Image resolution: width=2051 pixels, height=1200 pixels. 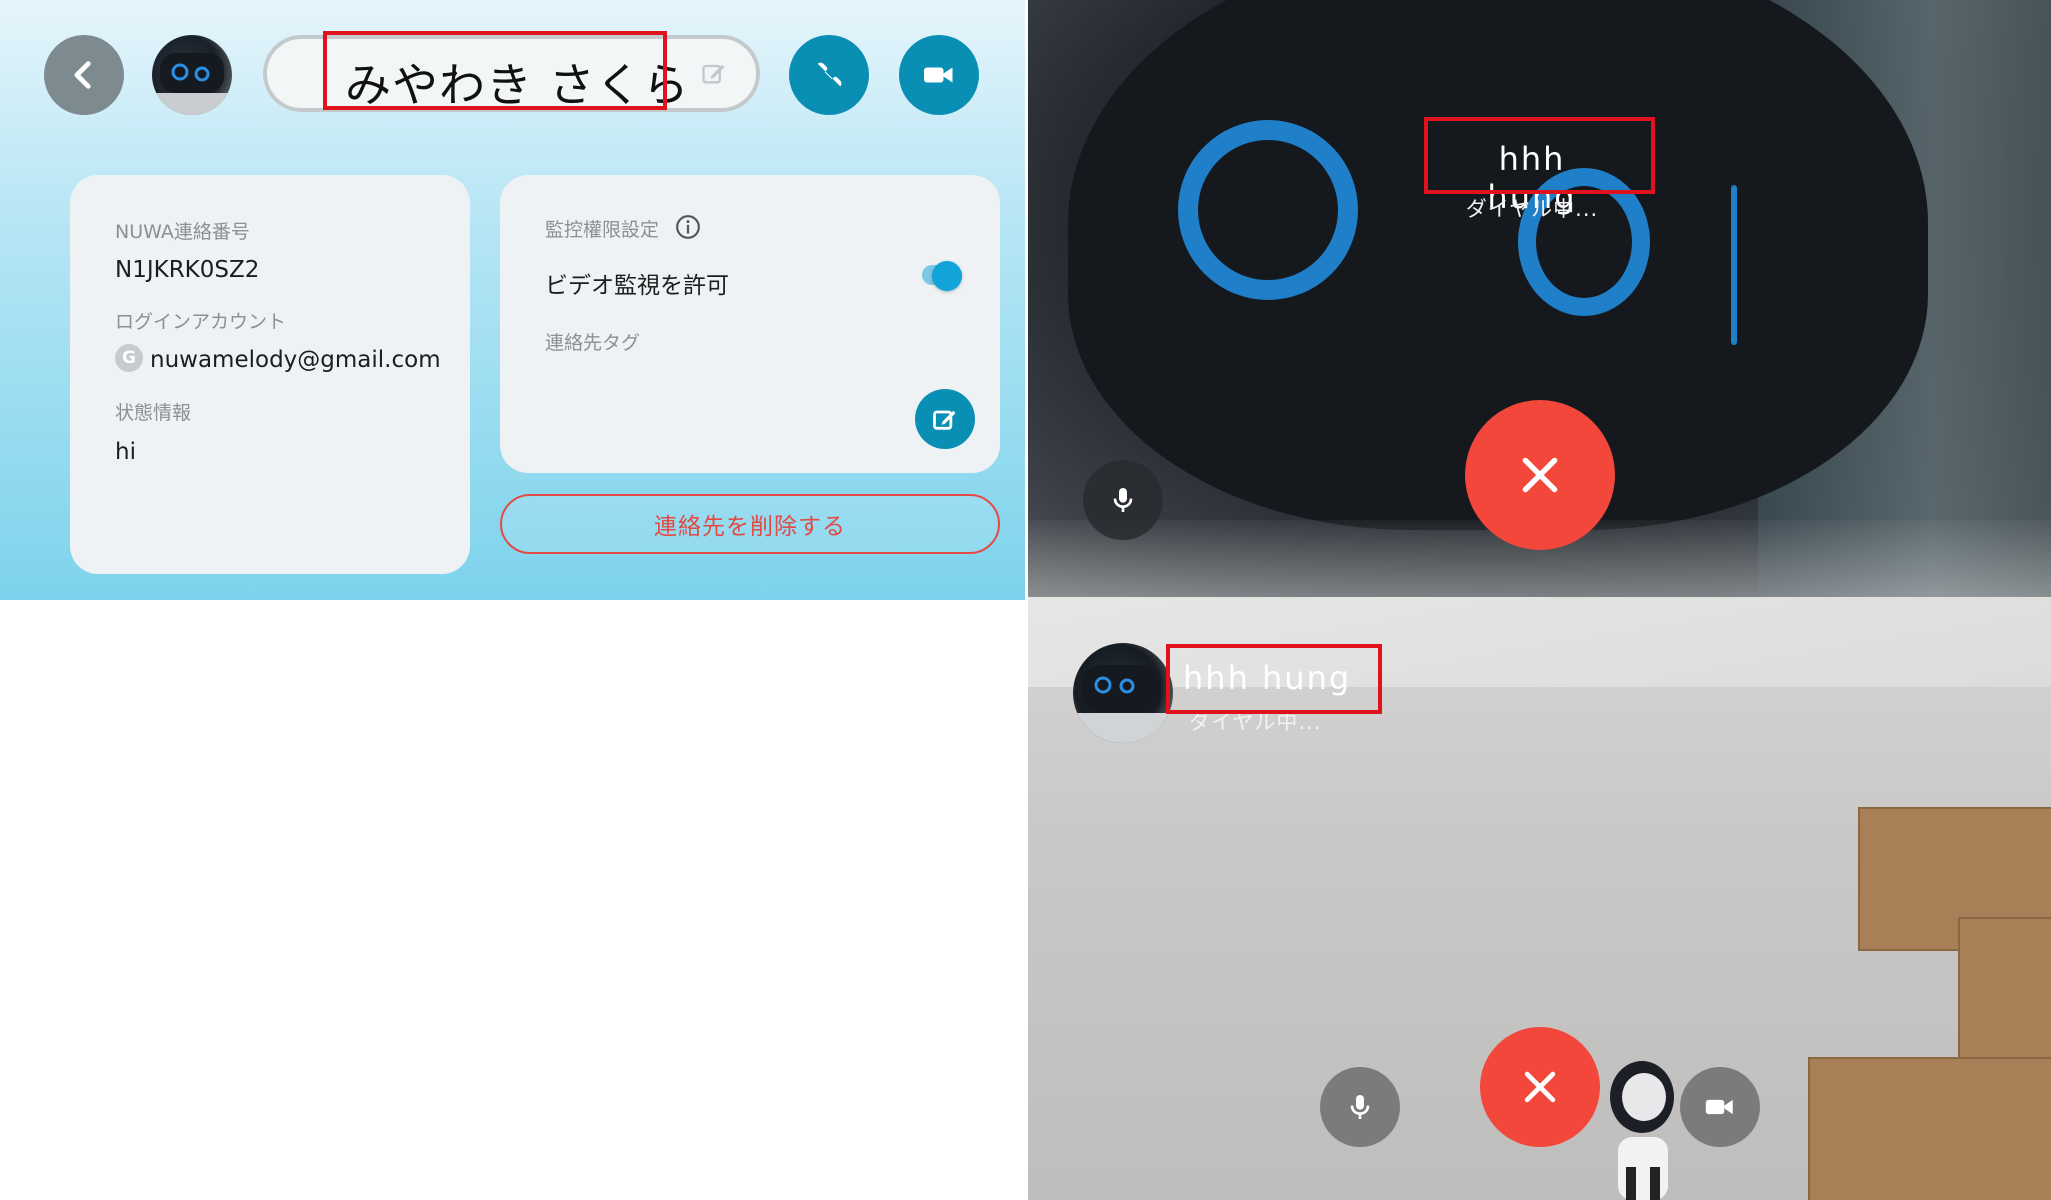 I want to click on edit-tags-button, so click(x=945, y=419).